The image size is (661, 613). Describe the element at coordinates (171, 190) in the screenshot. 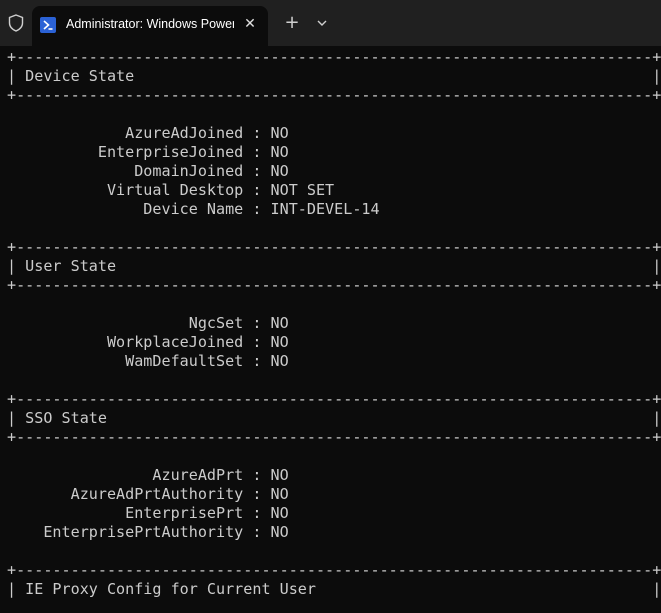

I see `terminal-line: Virtual Desktop : NOT SET` at that location.